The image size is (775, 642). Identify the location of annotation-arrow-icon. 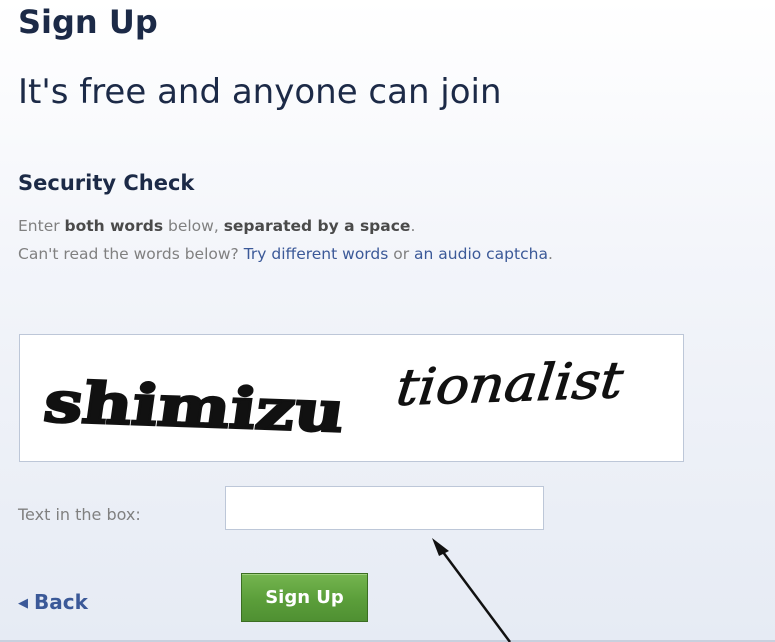
(472, 590).